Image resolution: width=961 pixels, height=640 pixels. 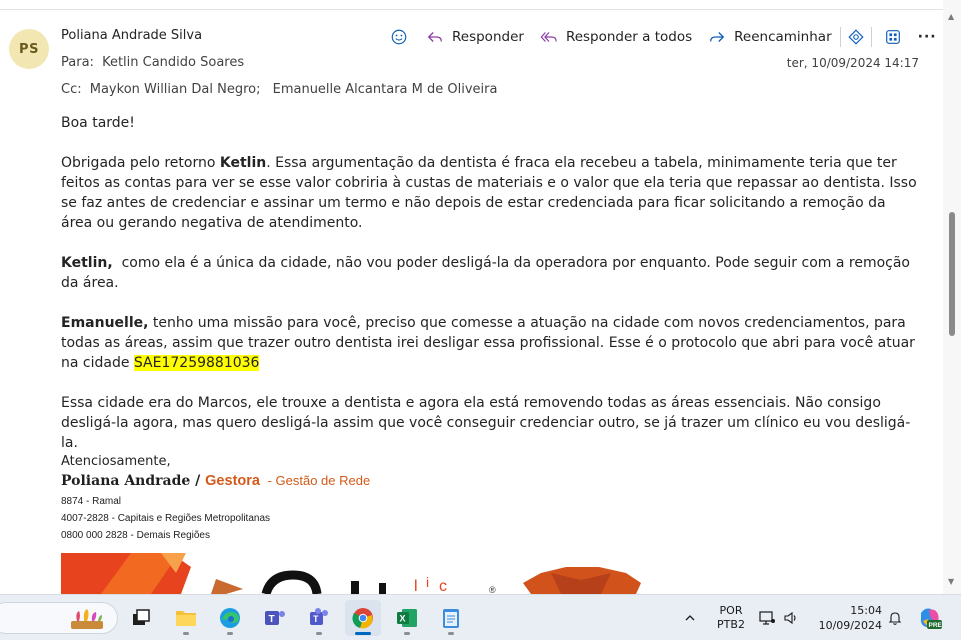 What do you see at coordinates (87, 619) in the screenshot?
I see `tulip-flowers-icon` at bounding box center [87, 619].